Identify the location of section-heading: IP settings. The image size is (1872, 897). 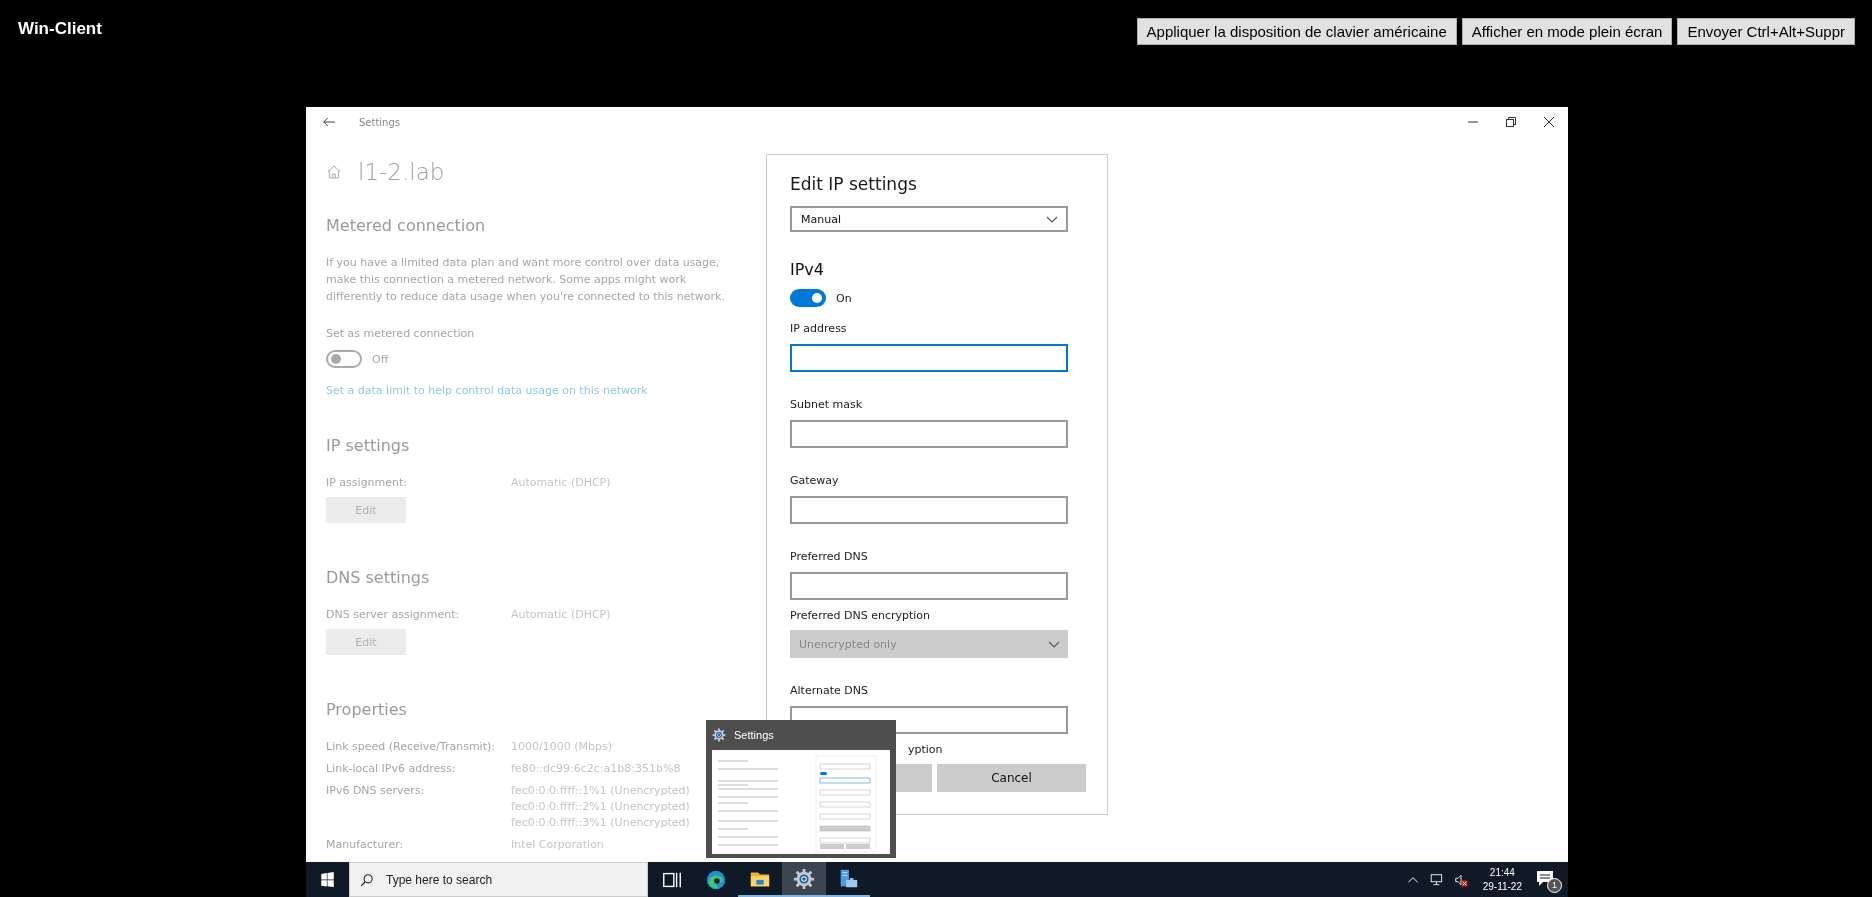
(368, 446).